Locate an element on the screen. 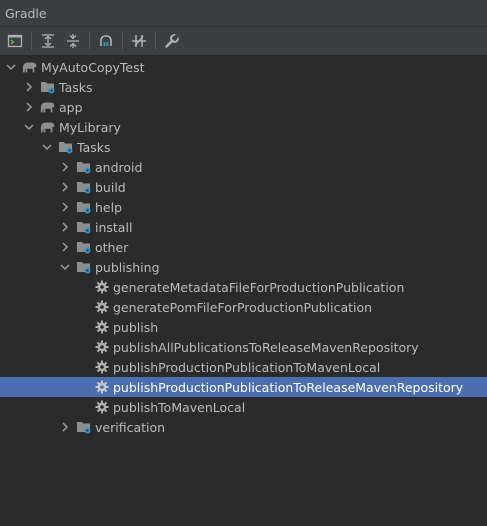 The image size is (487, 526). panel-title: Gradle is located at coordinates (243, 13).